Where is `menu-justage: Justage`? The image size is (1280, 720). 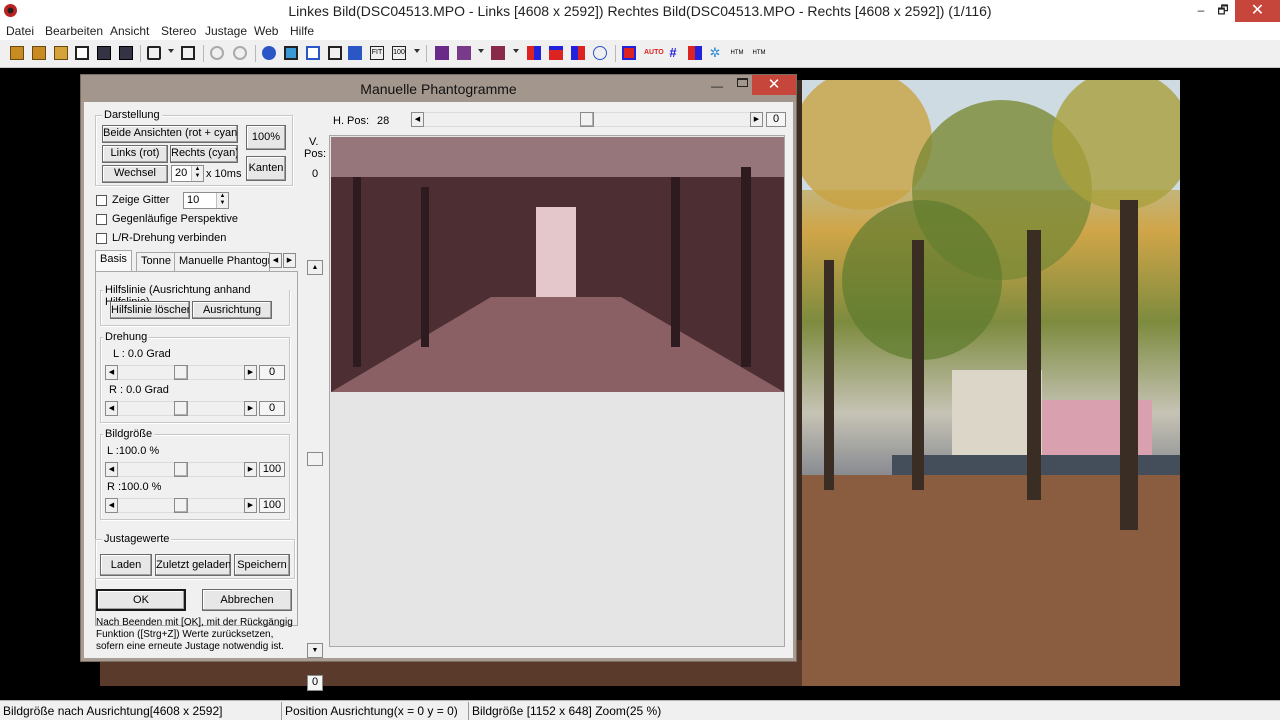
menu-justage: Justage is located at coordinates (226, 31).